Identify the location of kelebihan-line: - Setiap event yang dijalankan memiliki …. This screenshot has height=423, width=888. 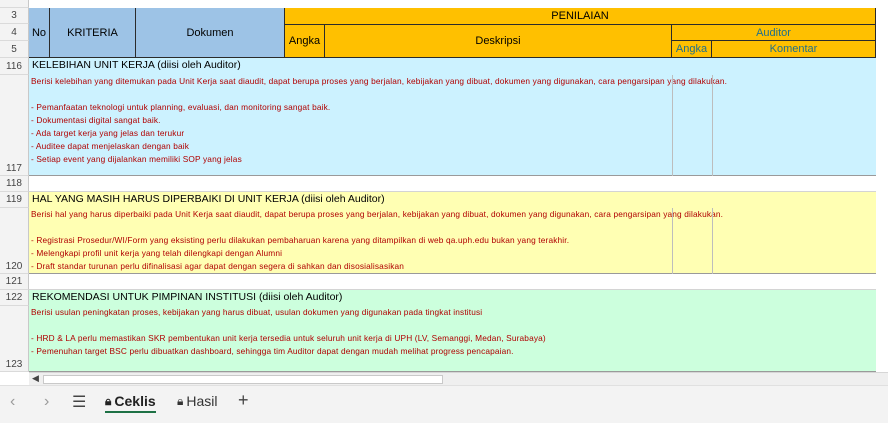
(136, 159).